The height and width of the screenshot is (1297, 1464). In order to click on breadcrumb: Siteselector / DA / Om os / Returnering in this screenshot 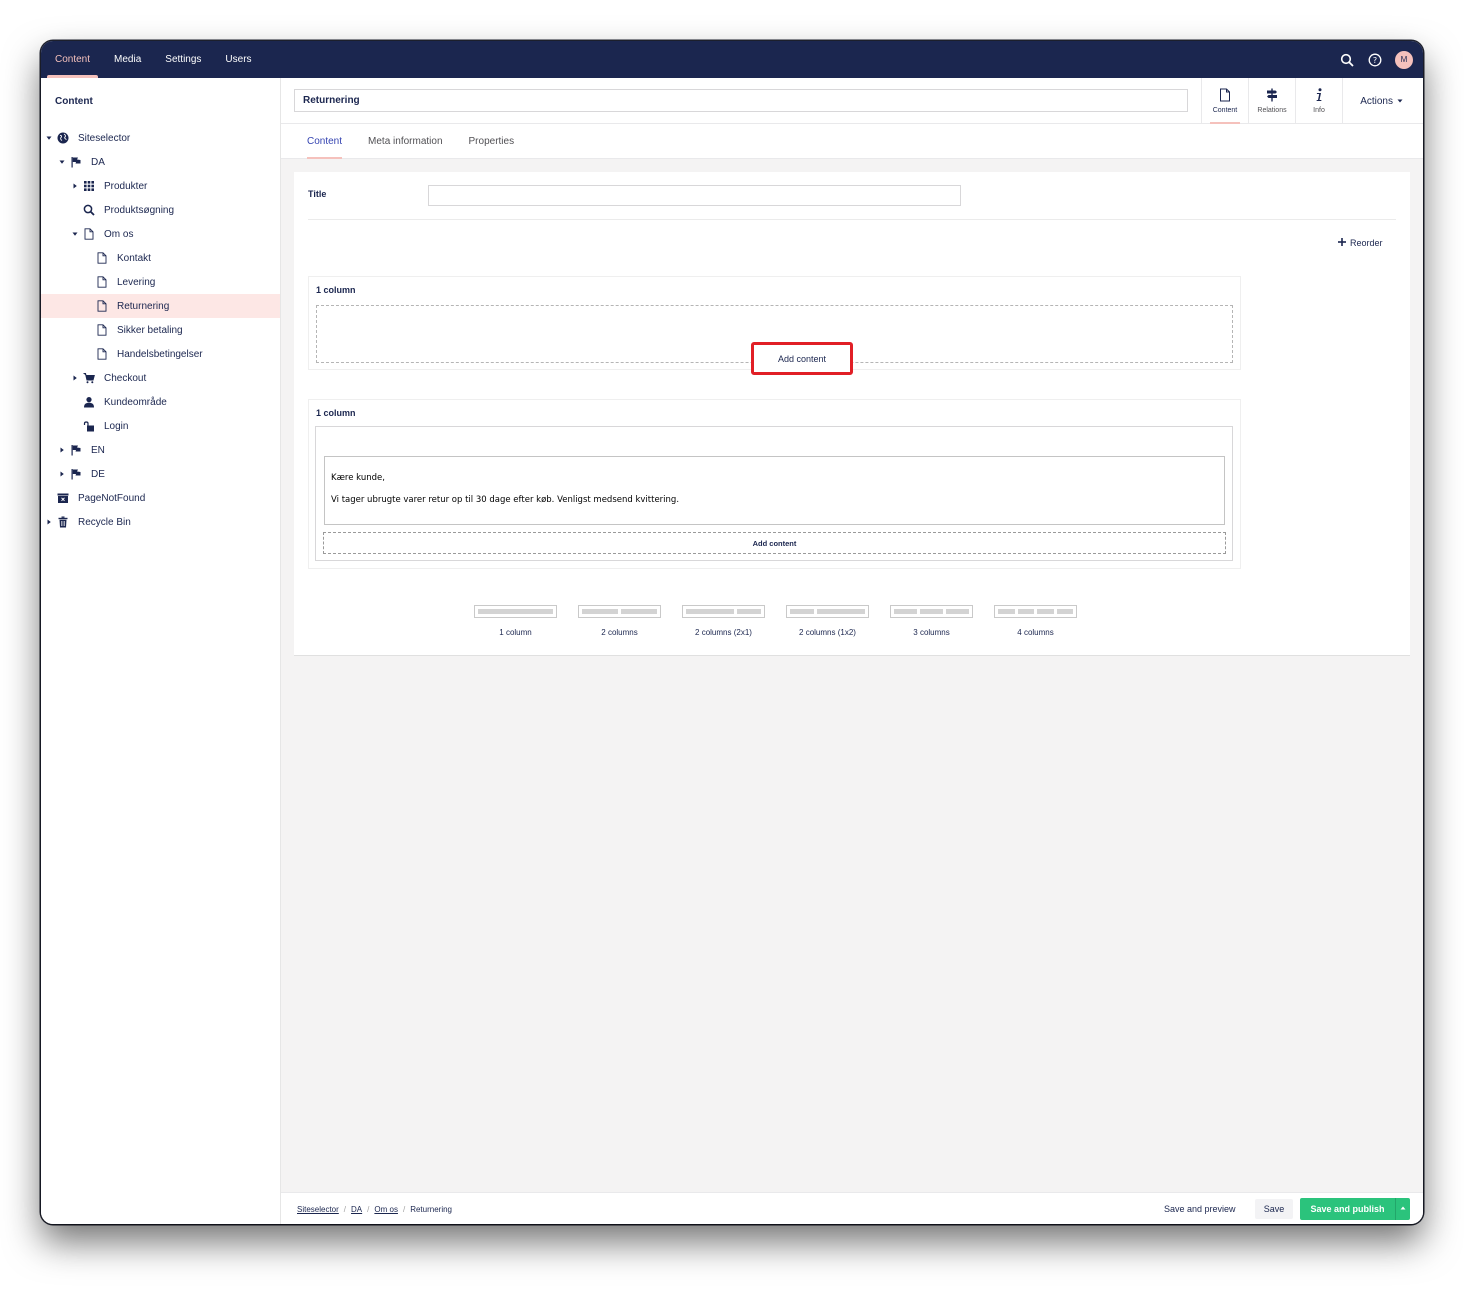, I will do `click(374, 1208)`.